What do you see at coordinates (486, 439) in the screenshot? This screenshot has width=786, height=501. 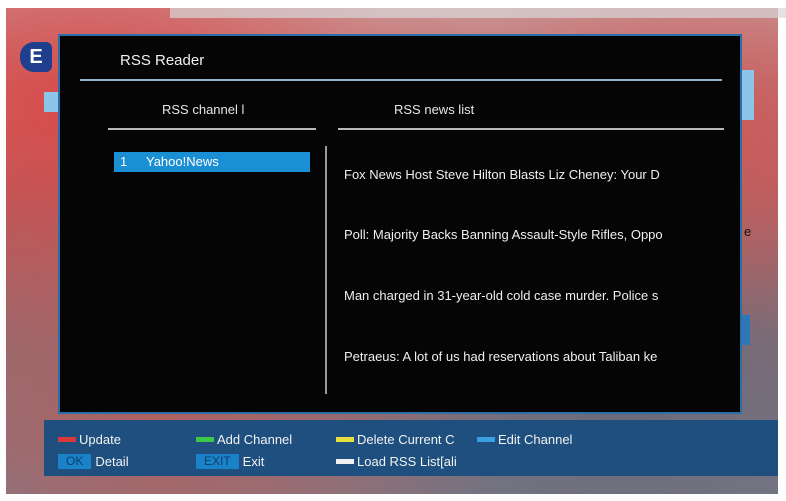 I see `blue-button-icon` at bounding box center [486, 439].